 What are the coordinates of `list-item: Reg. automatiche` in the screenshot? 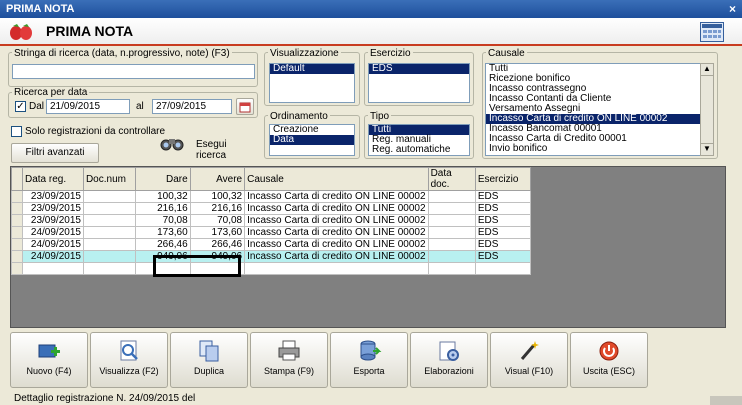 It's located at (419, 150).